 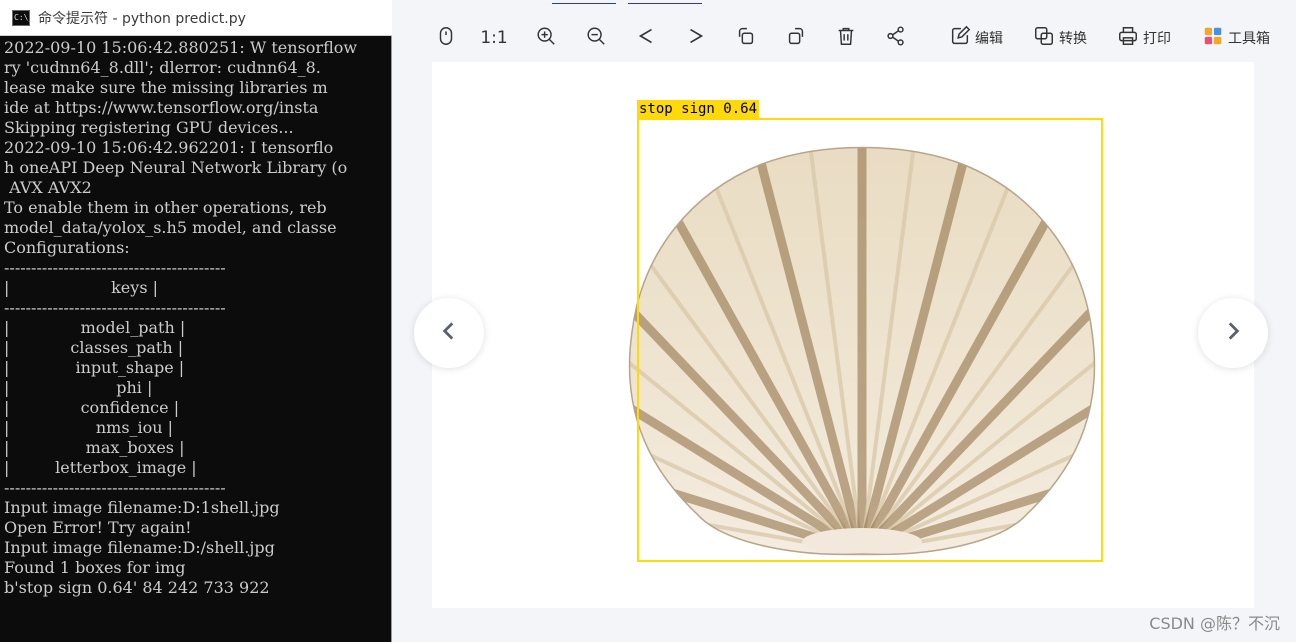 I want to click on terminal-line: ide at https://www.tensorflow.org/insta, so click(x=161, y=107).